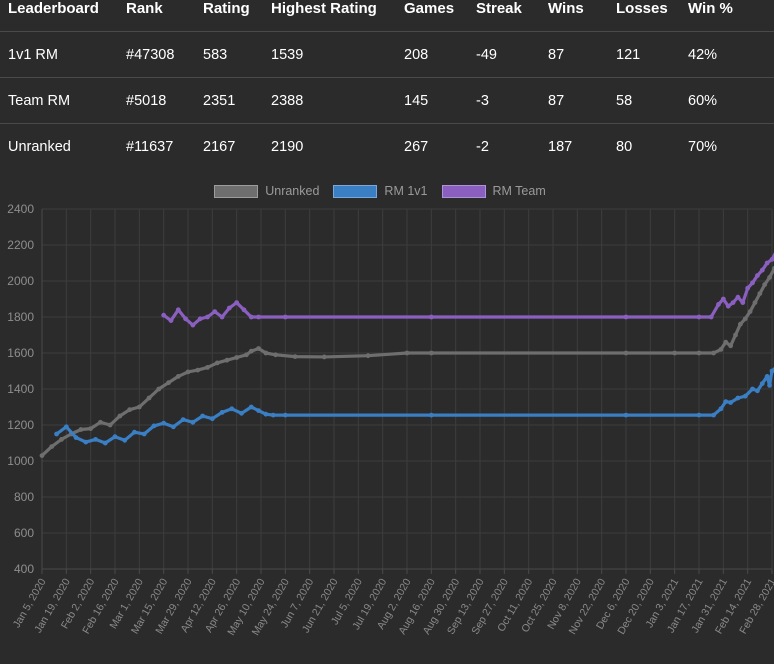 This screenshot has width=774, height=664. Describe the element at coordinates (266, 191) in the screenshot. I see `legend-item: Unranked` at that location.